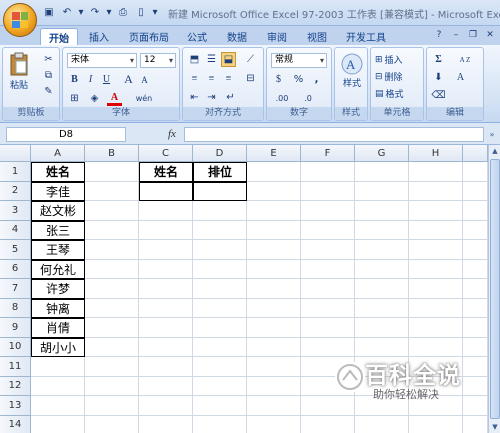 The image size is (500, 433). Describe the element at coordinates (473, 35) in the screenshot. I see `restore-icon: ❐` at that location.